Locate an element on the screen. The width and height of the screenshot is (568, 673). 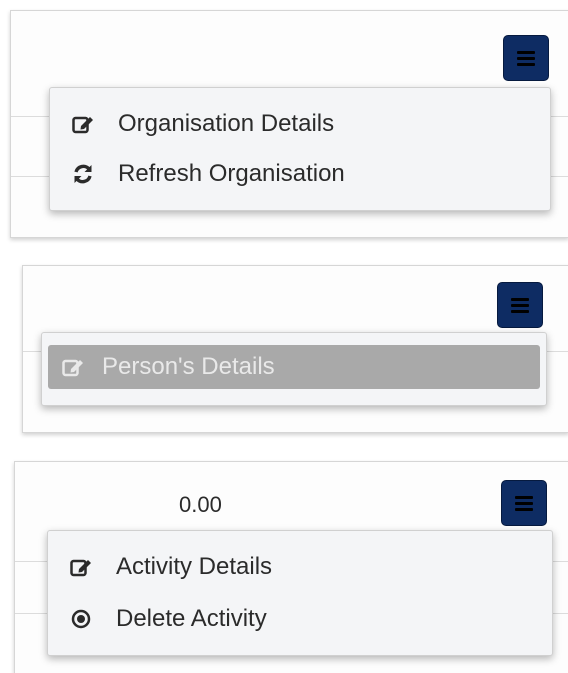
menu-item-label: Organisation Details is located at coordinates (226, 123).